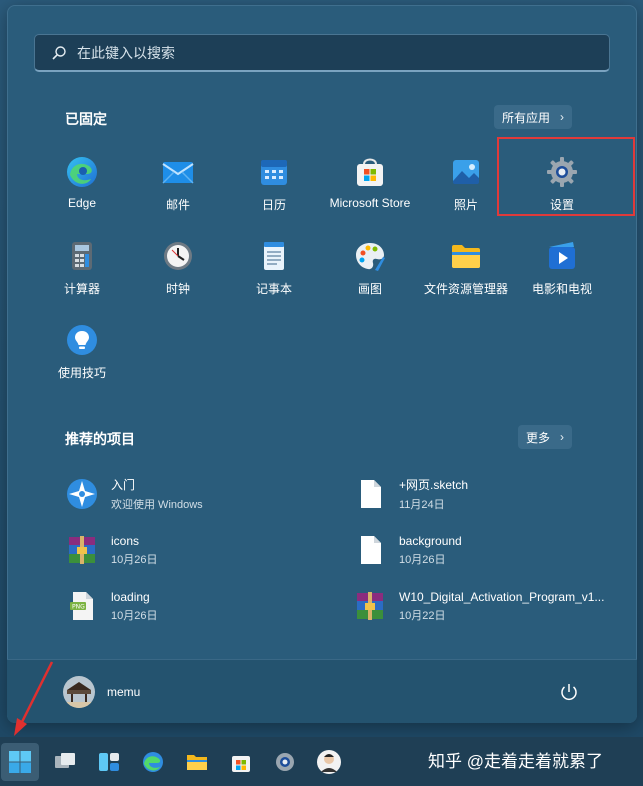 This screenshot has height=786, width=643. I want to click on power-button, so click(569, 692).